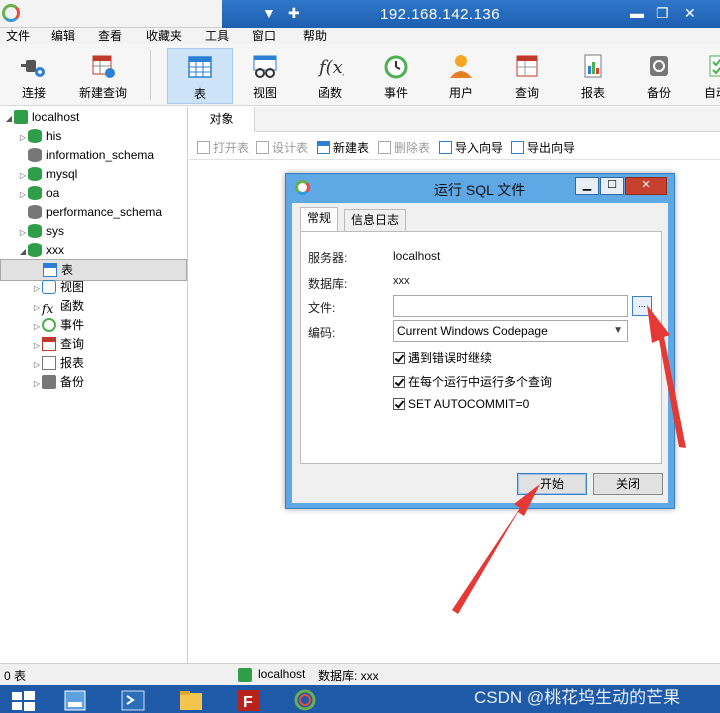  What do you see at coordinates (442, 357) in the screenshot?
I see `continue-on-error-checkbox: 遇到错误时继续` at bounding box center [442, 357].